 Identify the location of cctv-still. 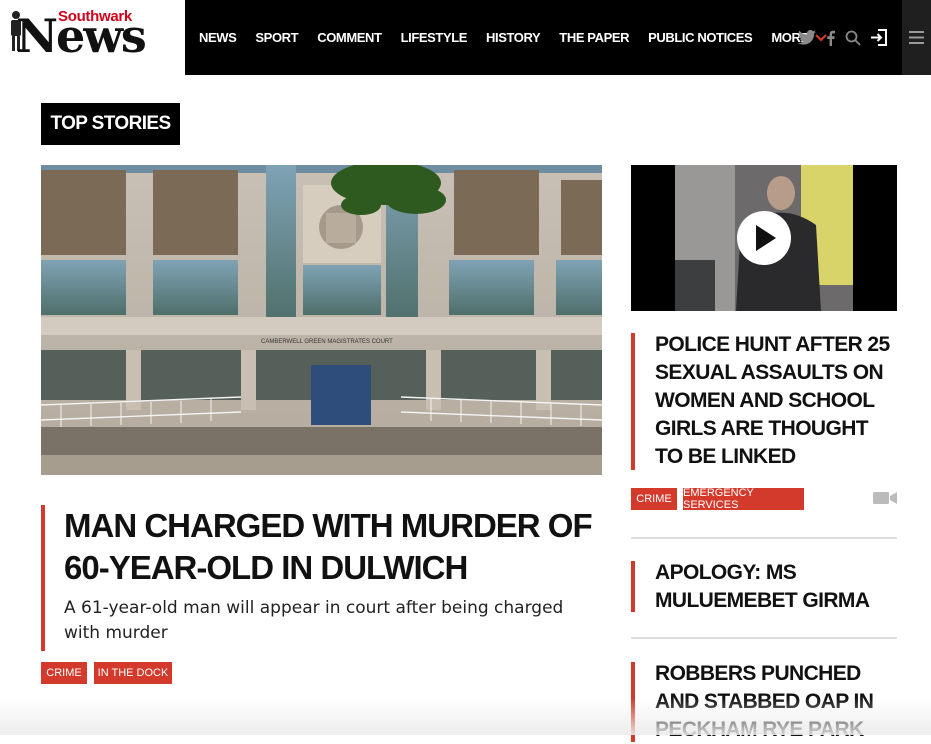
(764, 238).